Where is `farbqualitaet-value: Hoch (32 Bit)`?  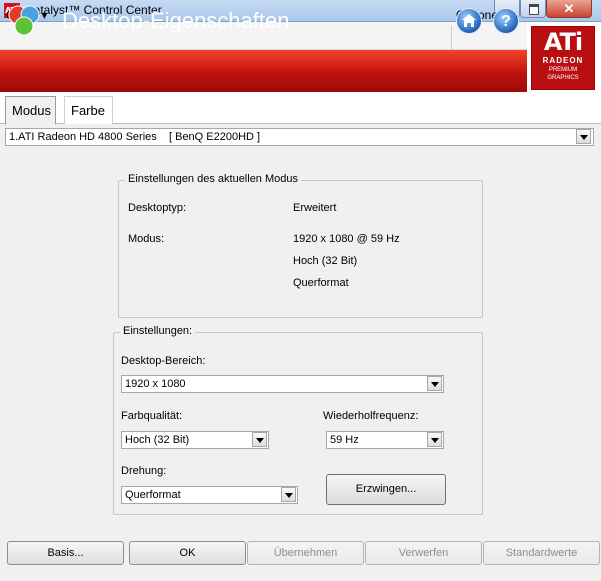 farbqualitaet-value: Hoch (32 Bit) is located at coordinates (157, 440).